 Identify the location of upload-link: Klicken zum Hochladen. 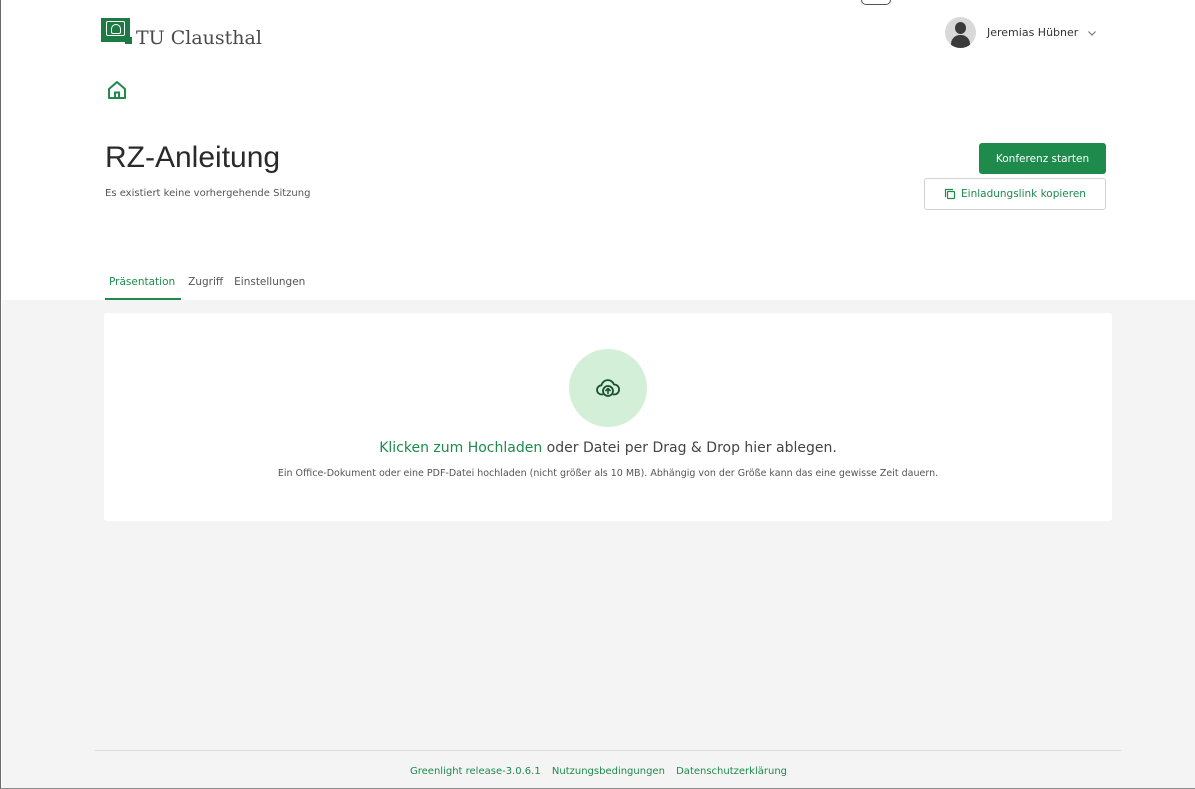
(460, 448).